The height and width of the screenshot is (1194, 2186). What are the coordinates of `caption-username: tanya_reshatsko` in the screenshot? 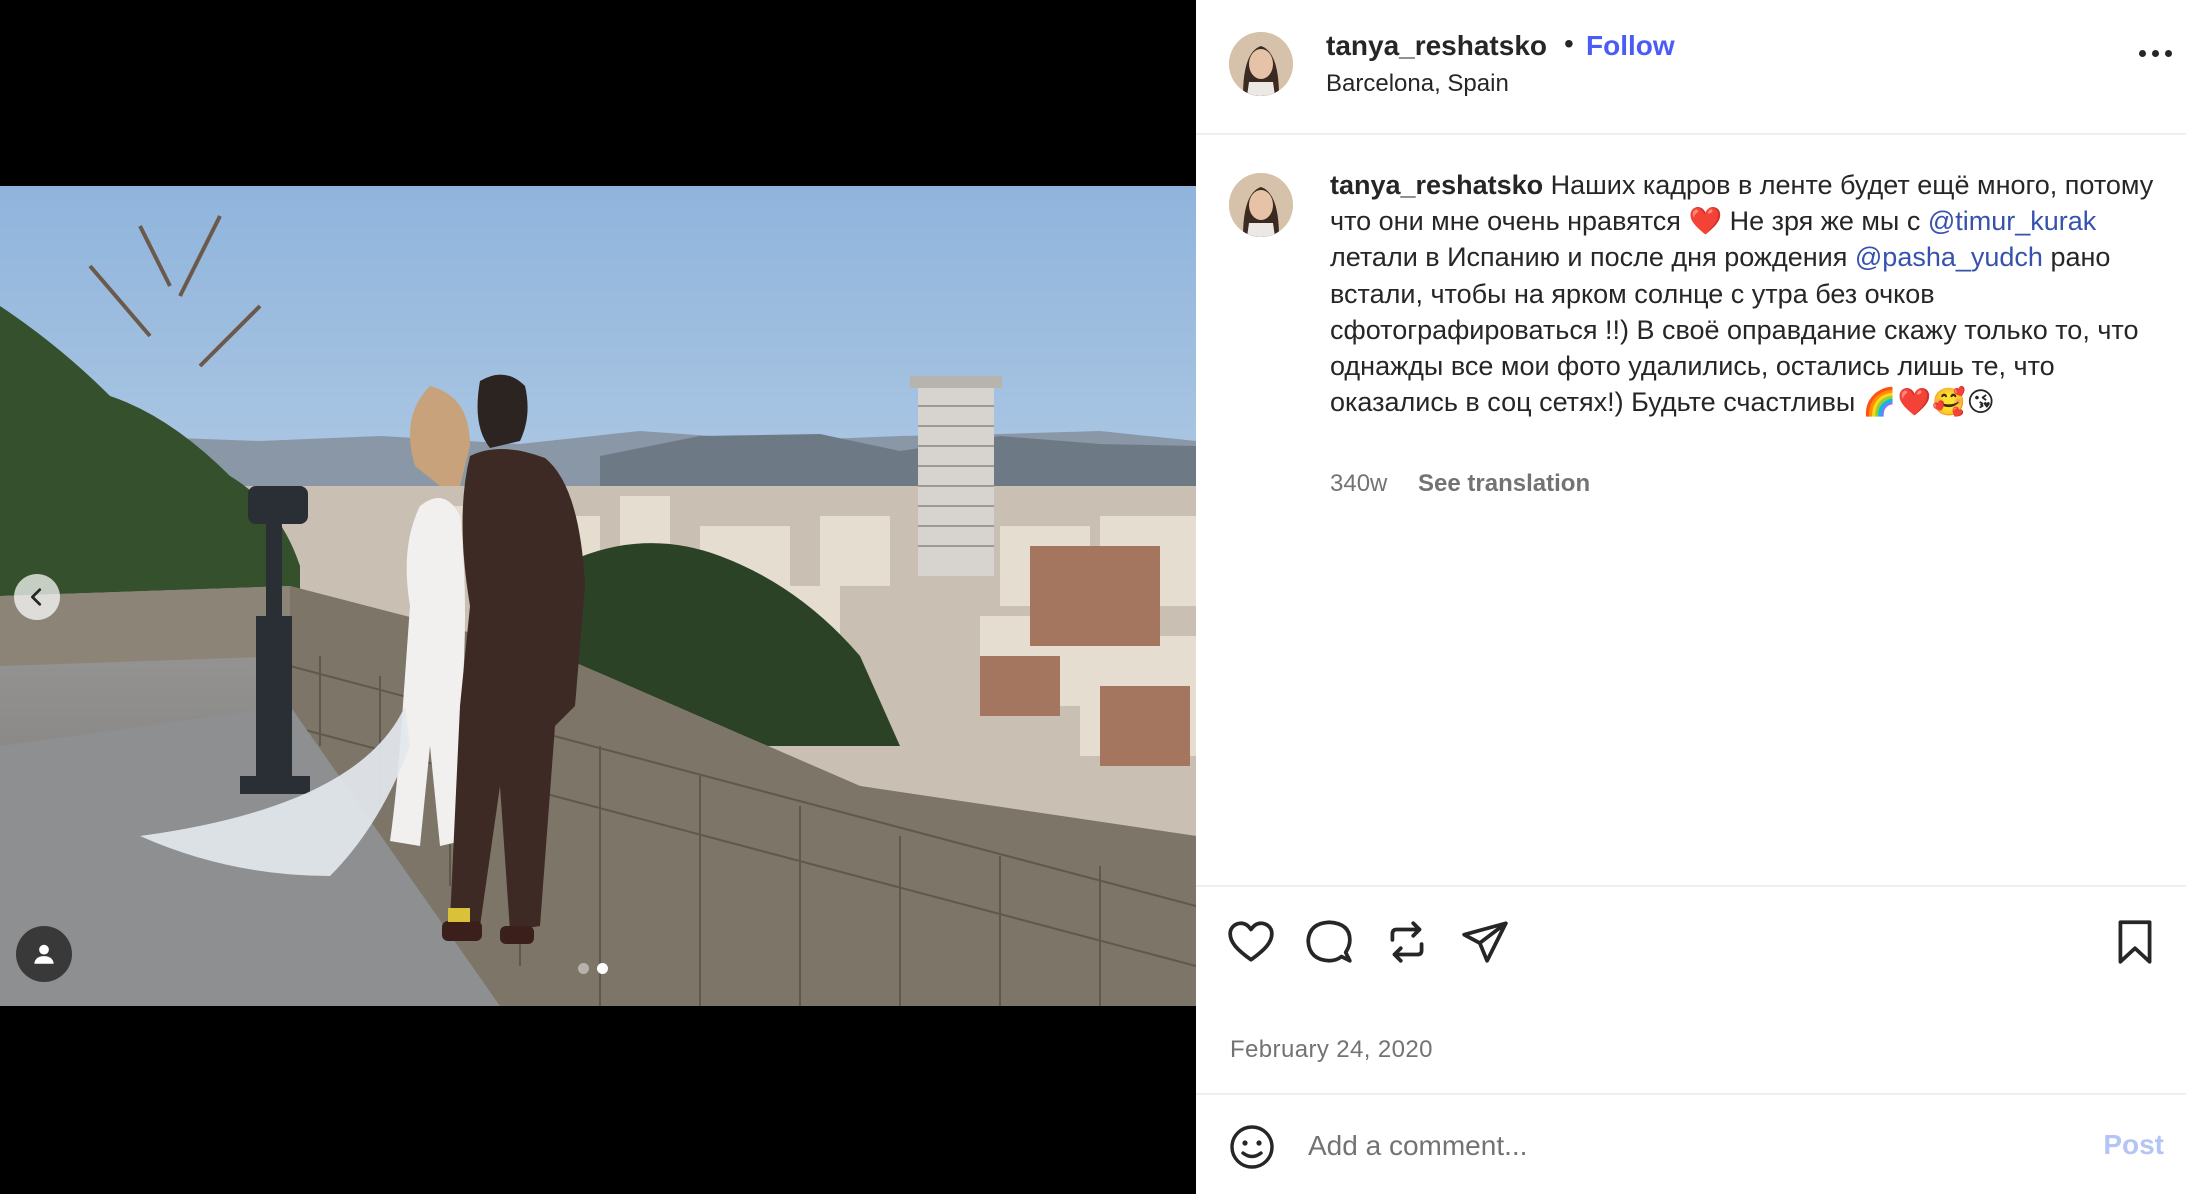 It's located at (1436, 185).